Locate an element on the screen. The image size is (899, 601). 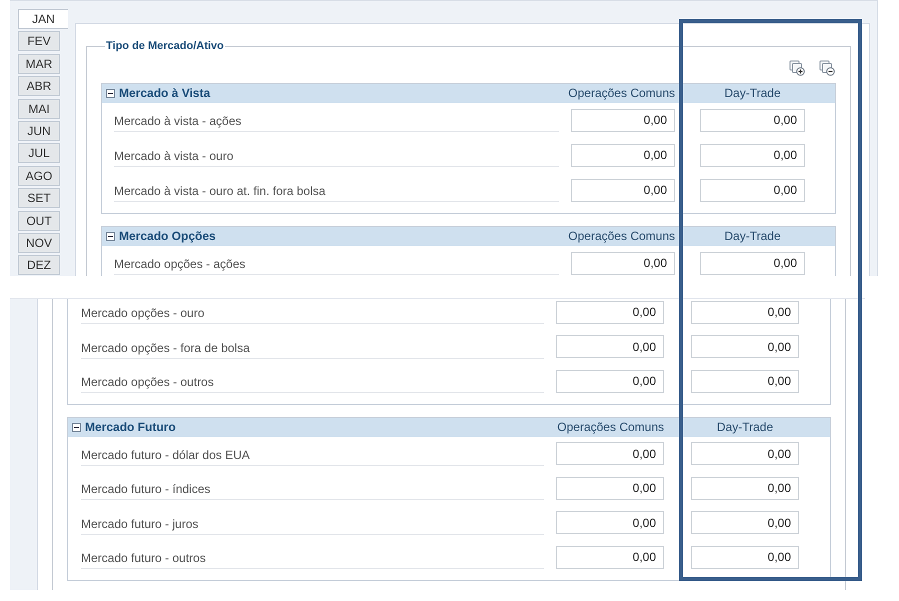
row-label: Mercado opções - ações is located at coordinates (336, 263).